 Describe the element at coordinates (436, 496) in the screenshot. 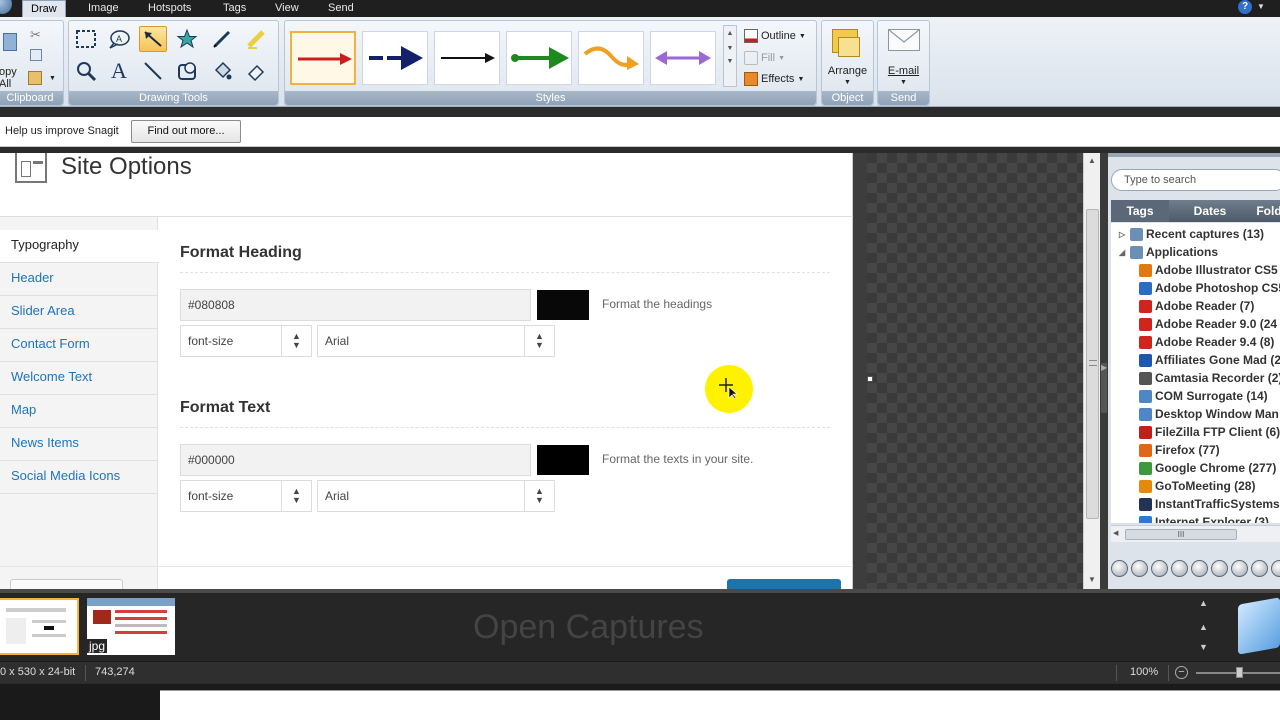

I see `text-font-family-select: Arial ▲ ▼` at that location.